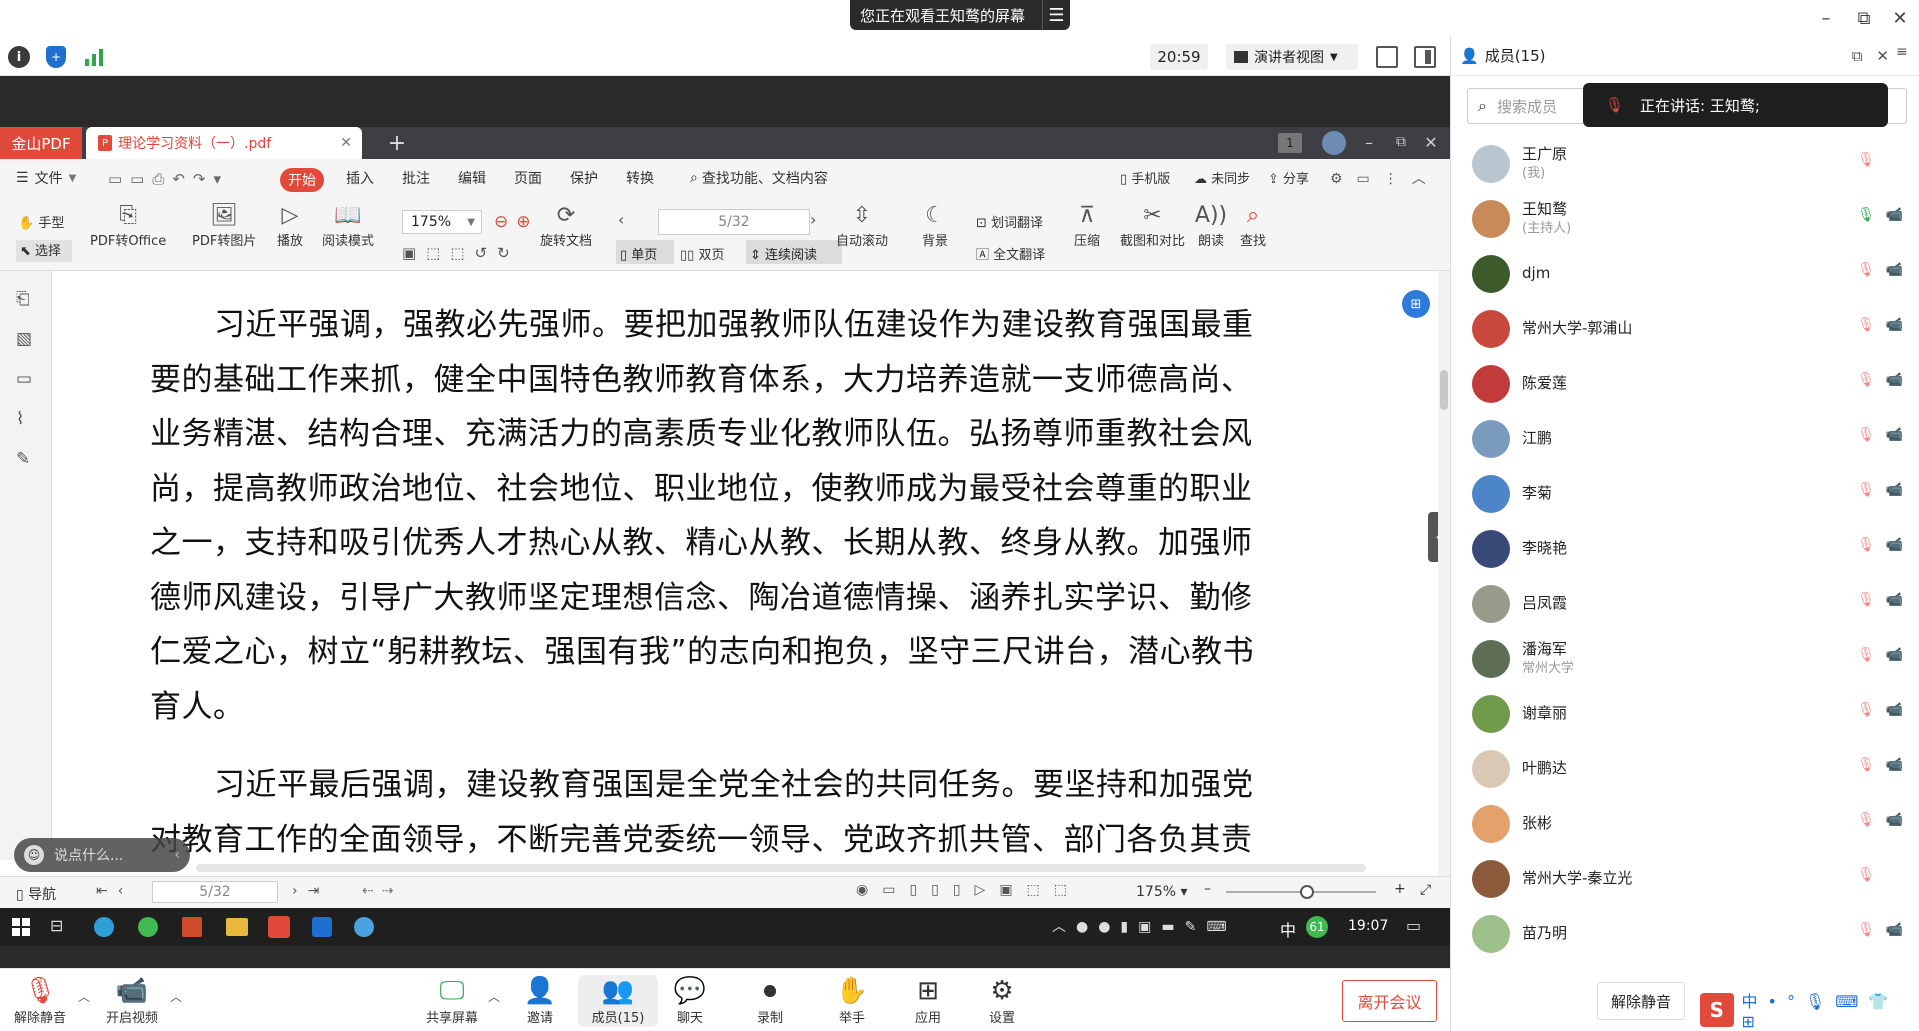  What do you see at coordinates (1826, 18) in the screenshot?
I see `minimize-button: –` at bounding box center [1826, 18].